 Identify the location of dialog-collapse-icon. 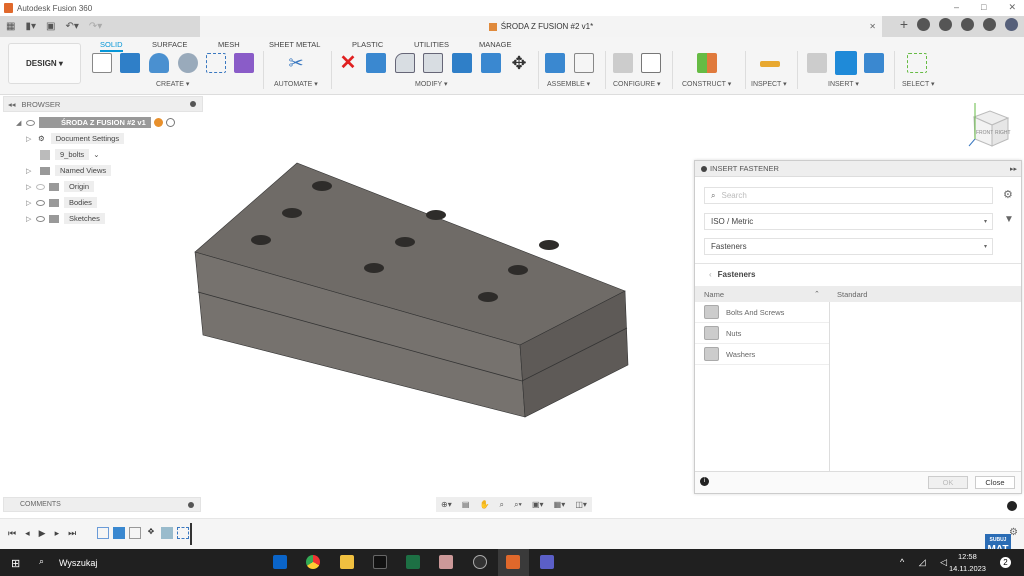
(704, 168).